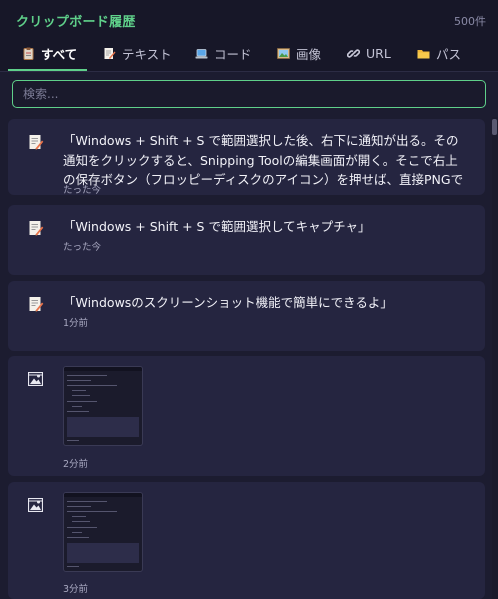 Image resolution: width=498 pixels, height=599 pixels. I want to click on tab-code: コード, so click(223, 53).